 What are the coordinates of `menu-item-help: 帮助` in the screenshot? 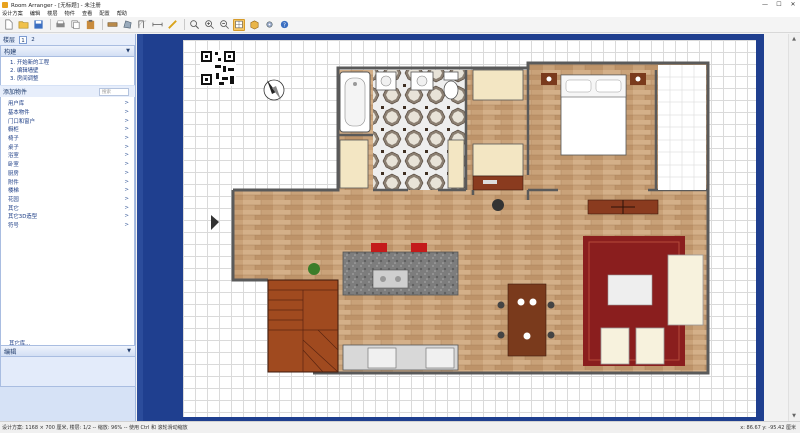 It's located at (122, 13).